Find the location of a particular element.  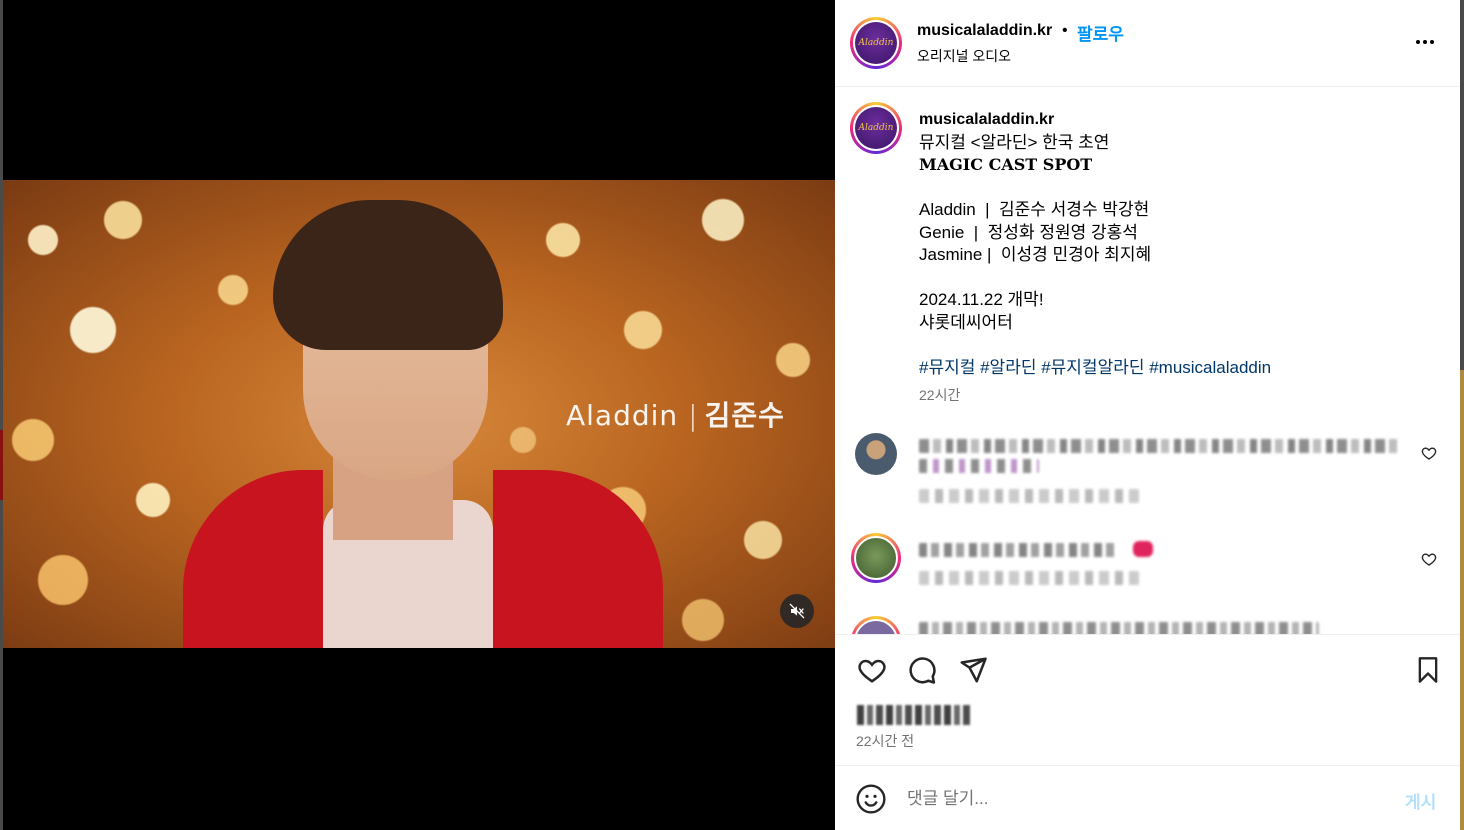

profile-avatar: Aladdin is located at coordinates (876, 43).